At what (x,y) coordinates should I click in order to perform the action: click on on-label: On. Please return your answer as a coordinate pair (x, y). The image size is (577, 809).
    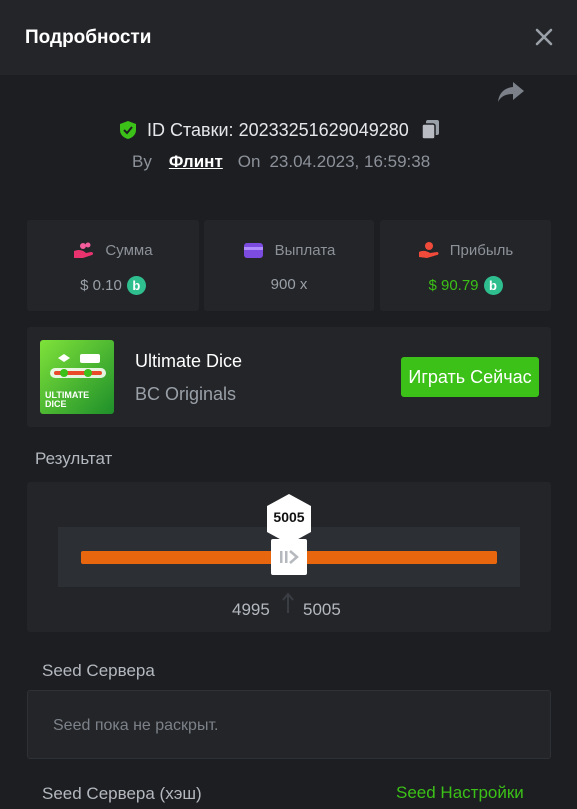
    Looking at the image, I should click on (249, 161).